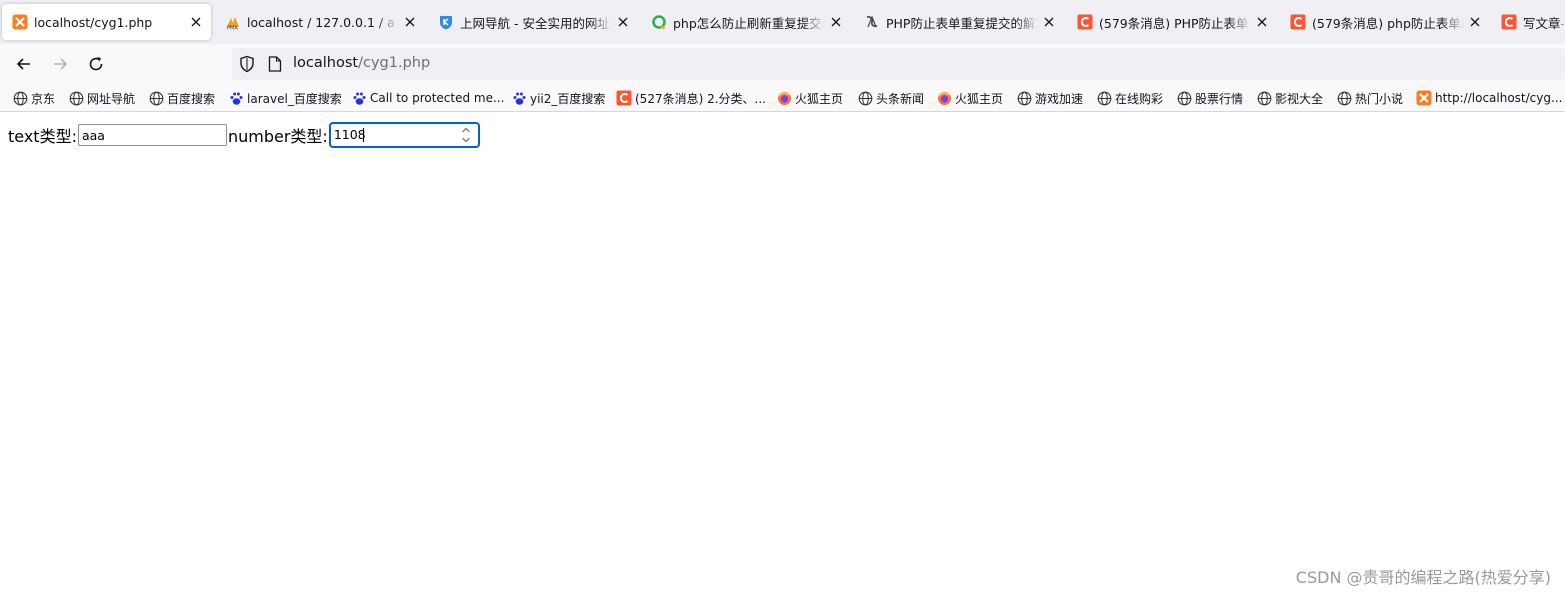 The width and height of the screenshot is (1565, 597). I want to click on tab-5: (579条消息) PHP防止表单重复提交, so click(1172, 22).